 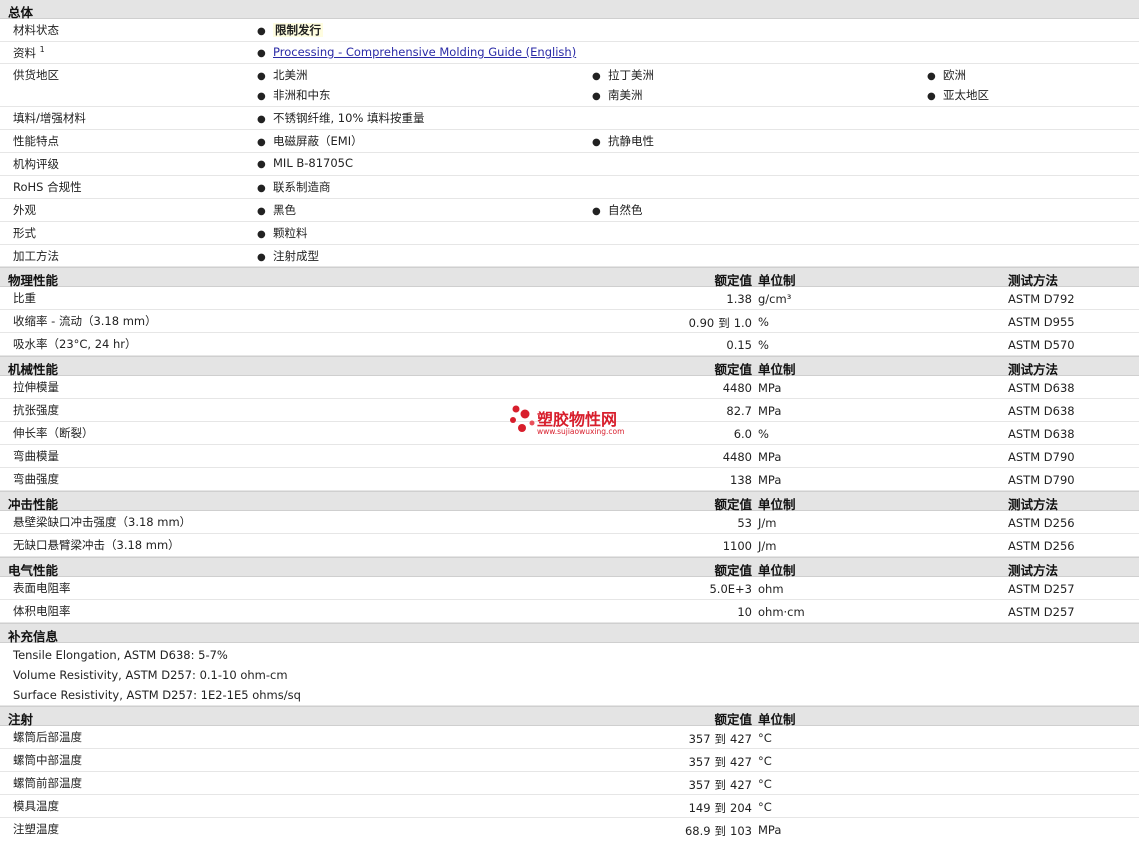 What do you see at coordinates (36, 141) in the screenshot?
I see `row-label: 性能特点` at bounding box center [36, 141].